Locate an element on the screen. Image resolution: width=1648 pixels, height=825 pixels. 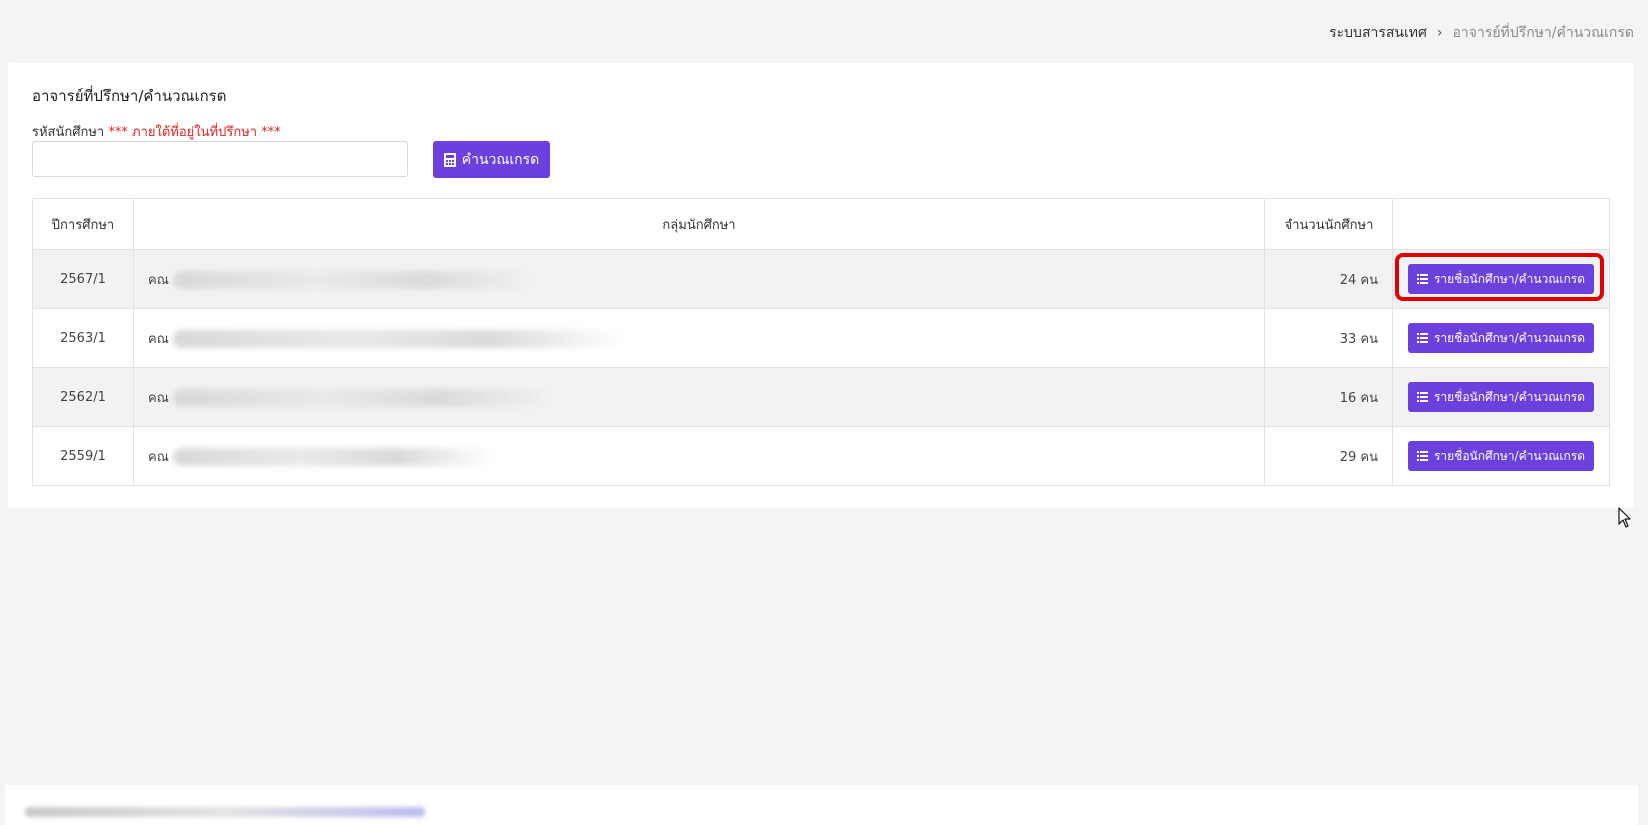
student-id-warning: *** ภายใต้ที่อยู่ในที่ปรึกษา *** is located at coordinates (194, 132).